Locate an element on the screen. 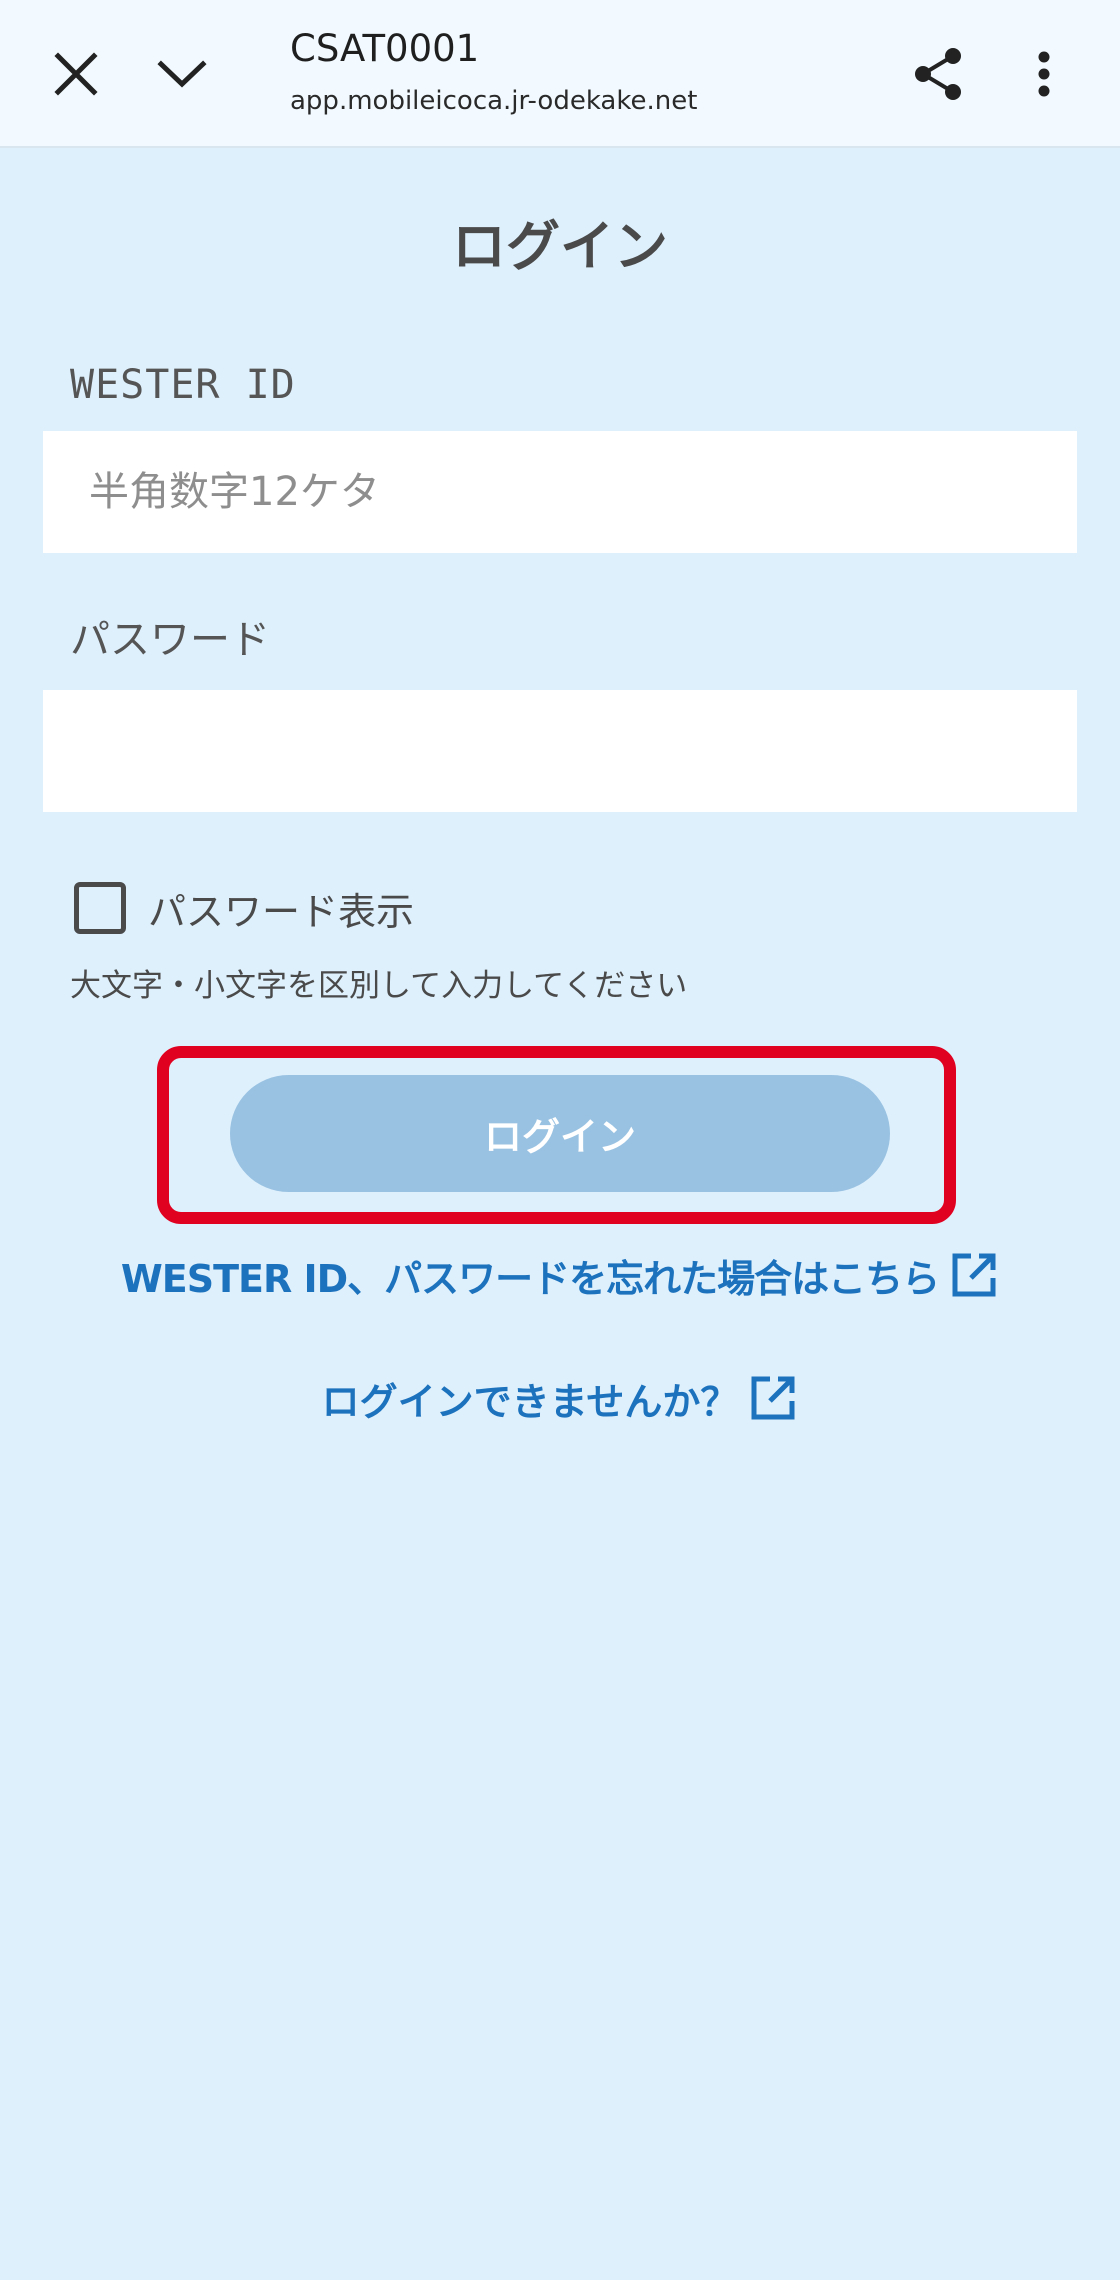 The image size is (1120, 2280). chevron-down-icon is located at coordinates (182, 74).